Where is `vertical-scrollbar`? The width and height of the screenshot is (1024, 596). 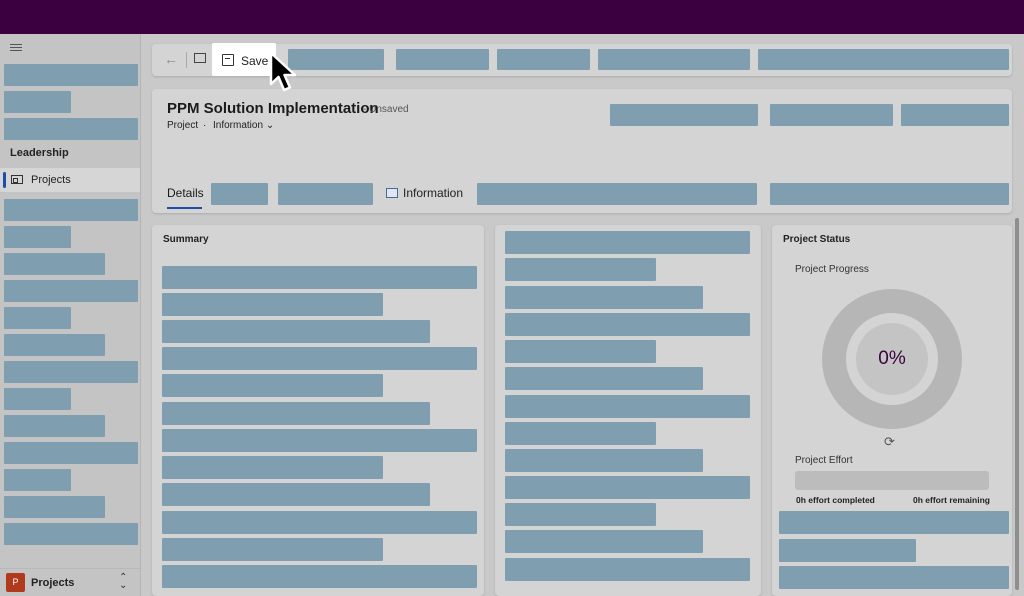
vertical-scrollbar is located at coordinates (1017, 404).